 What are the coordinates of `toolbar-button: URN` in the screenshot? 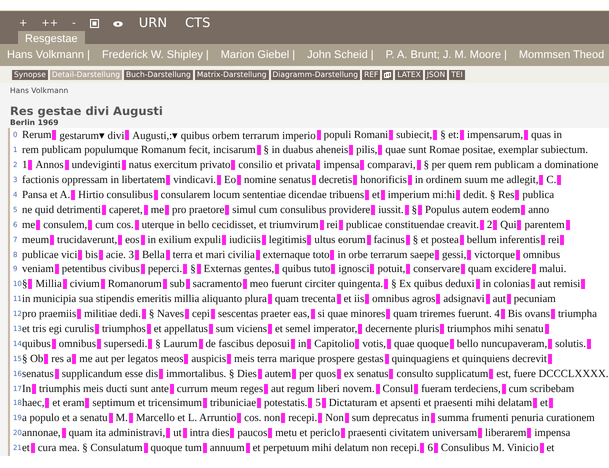 It's located at (153, 23).